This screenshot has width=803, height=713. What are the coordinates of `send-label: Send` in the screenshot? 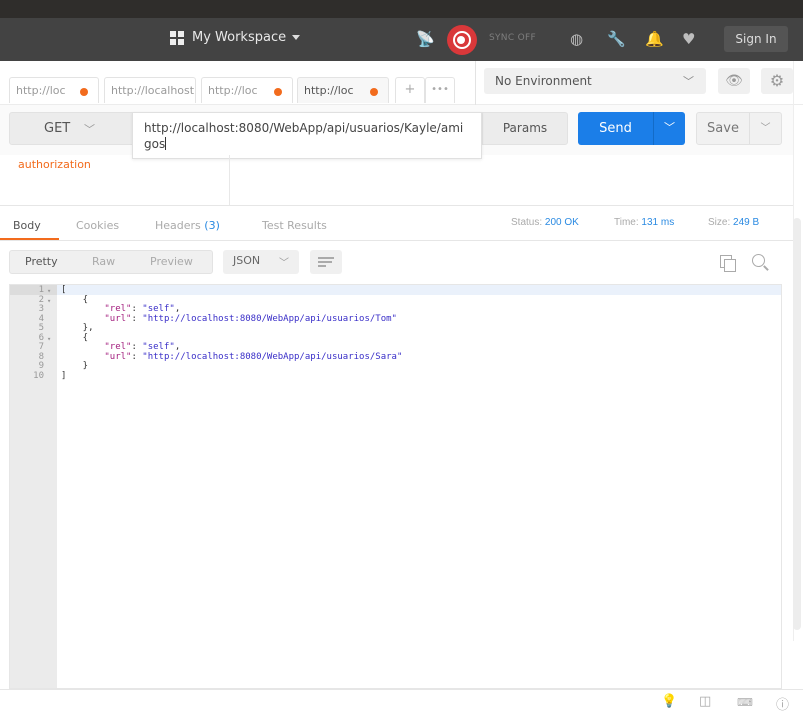 It's located at (615, 128).